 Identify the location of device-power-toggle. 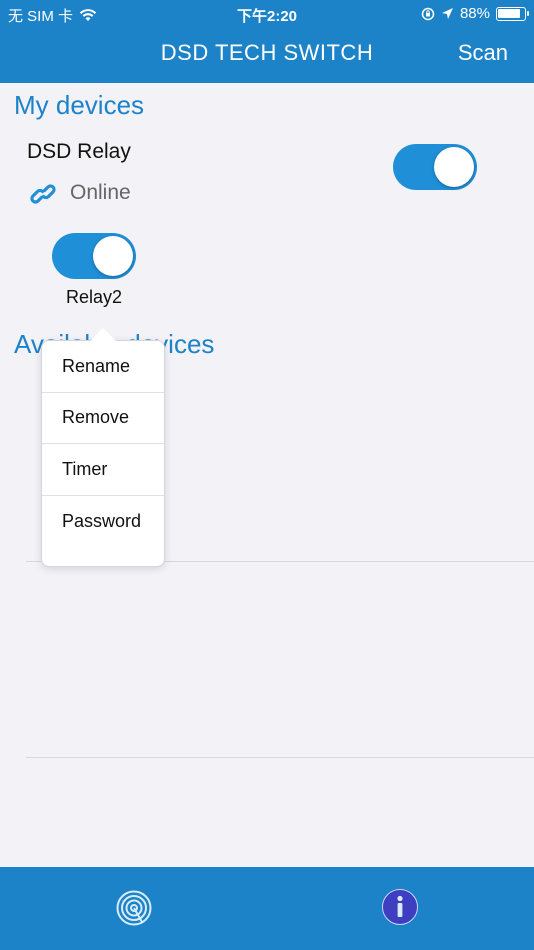
(435, 167).